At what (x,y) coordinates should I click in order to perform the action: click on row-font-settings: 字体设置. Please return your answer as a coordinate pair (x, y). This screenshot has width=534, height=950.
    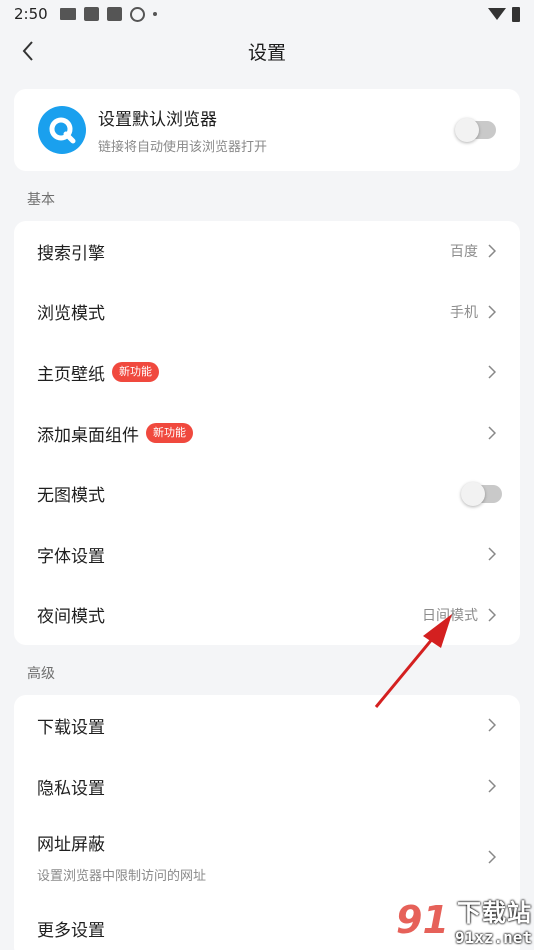
    Looking at the image, I should click on (267, 554).